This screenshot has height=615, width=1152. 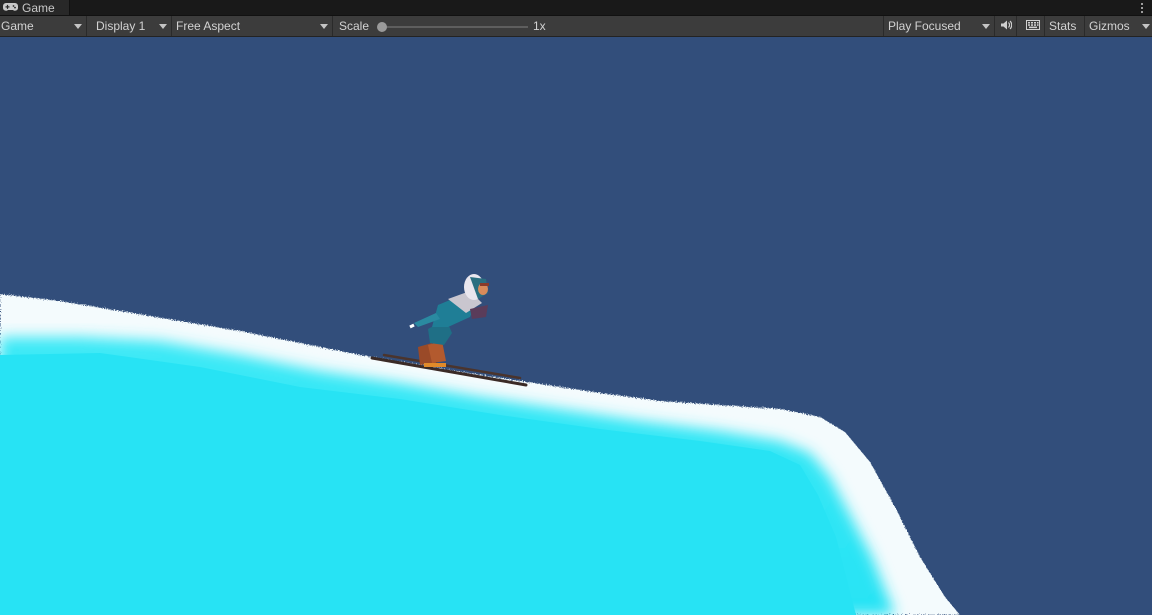 I want to click on shortcuts-button, so click(x=1033, y=26).